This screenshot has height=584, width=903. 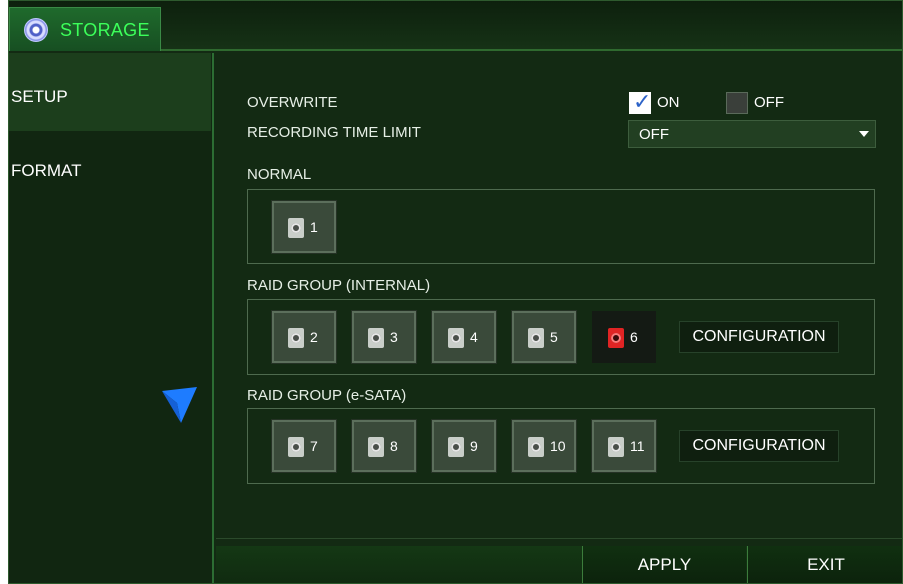 I want to click on overwrite-on-checkbox: ✓, so click(x=640, y=101).